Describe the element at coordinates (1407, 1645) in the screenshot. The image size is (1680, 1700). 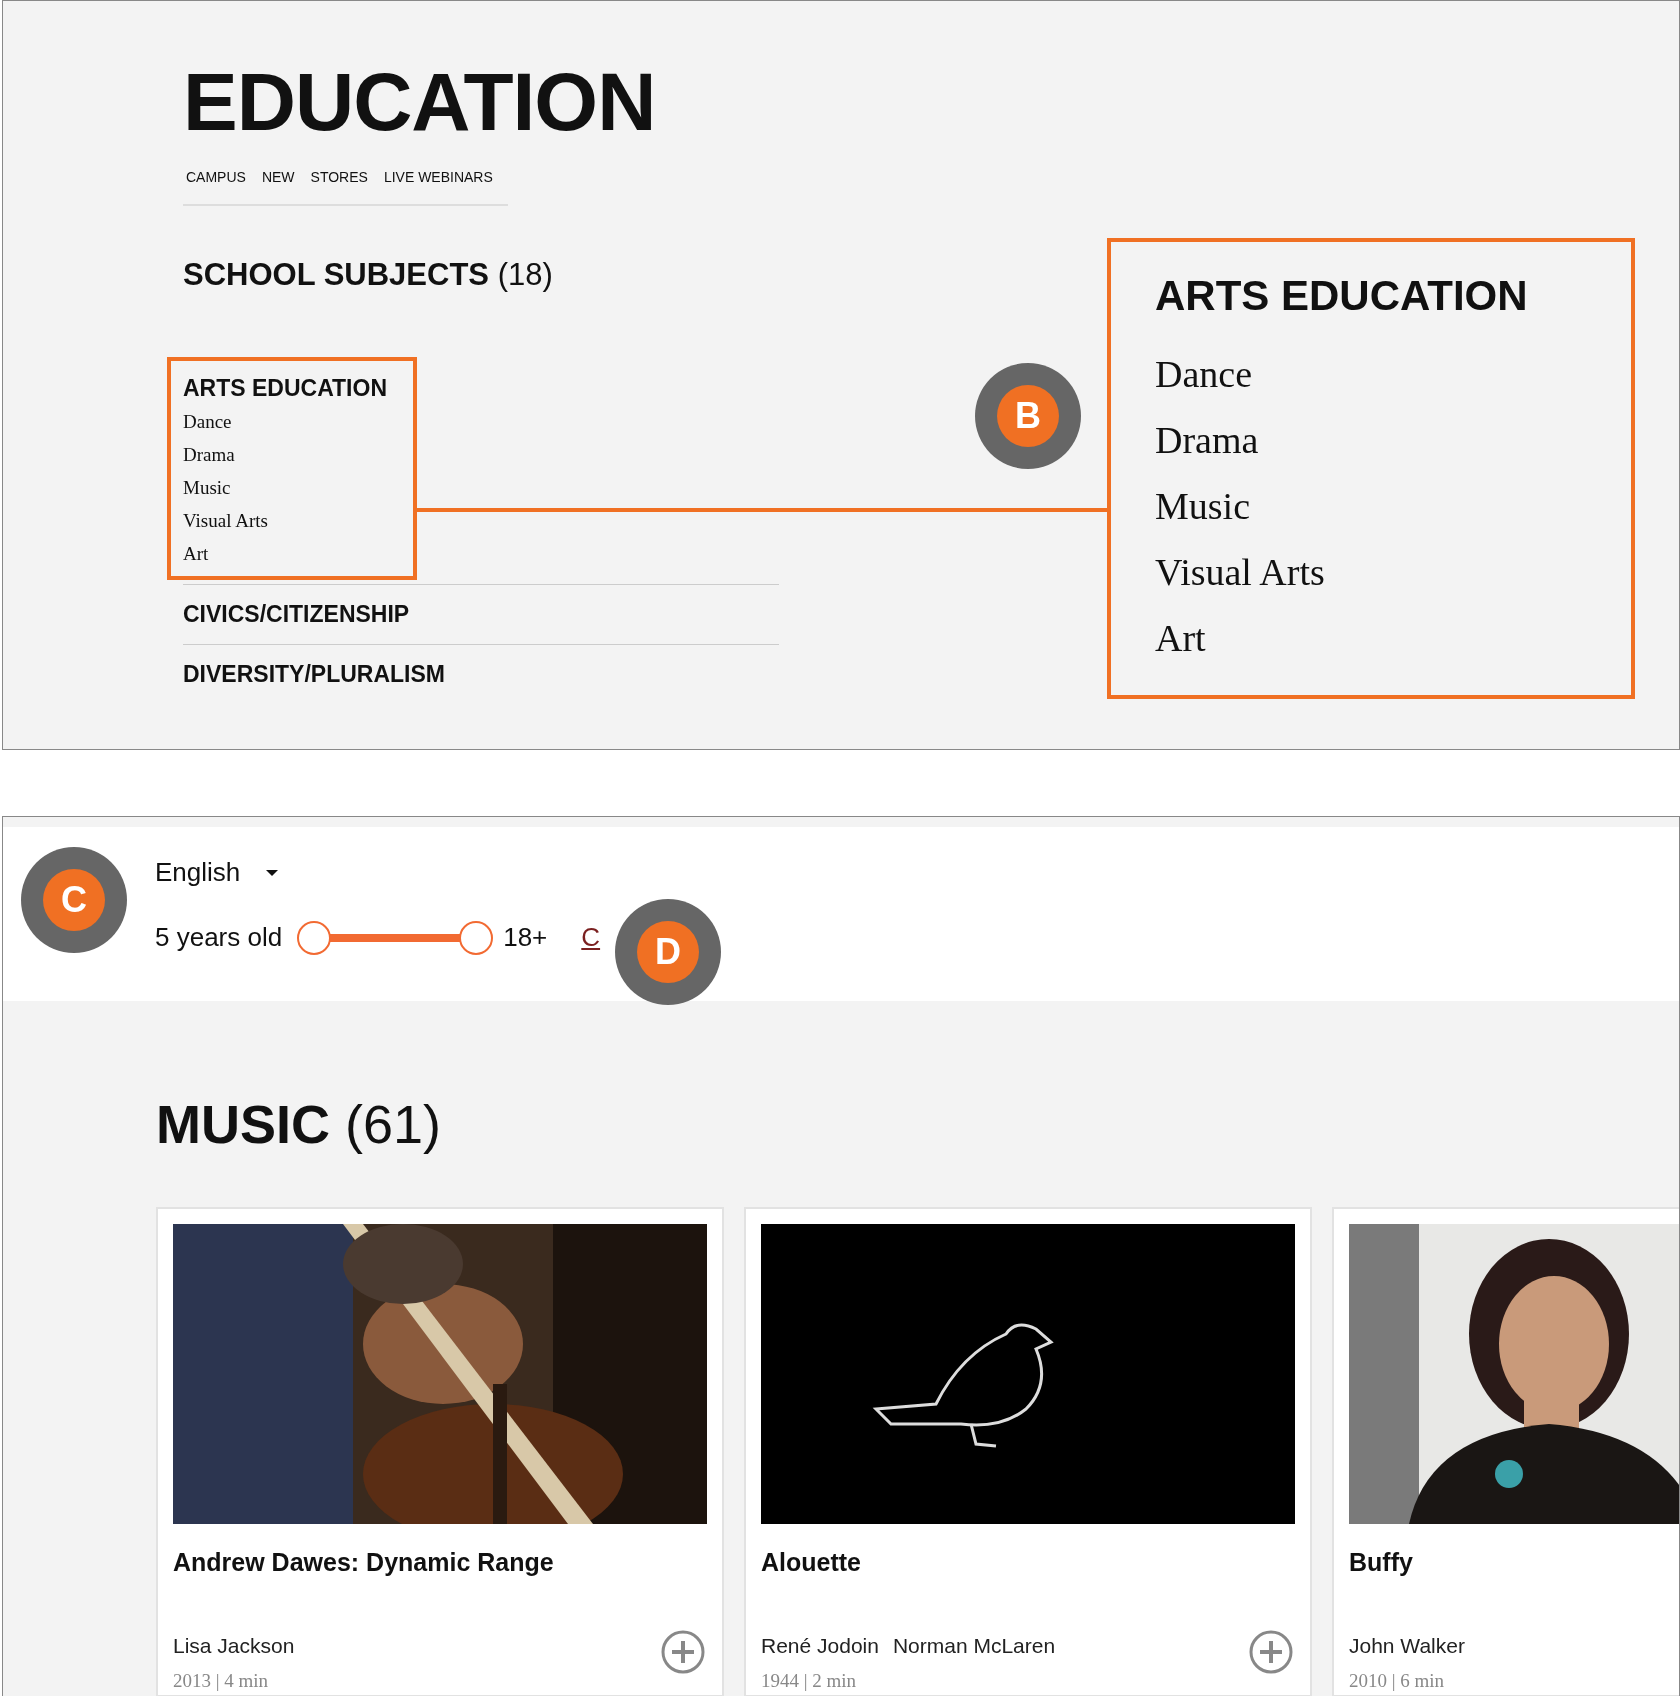
I see `director-name: John Walker` at that location.